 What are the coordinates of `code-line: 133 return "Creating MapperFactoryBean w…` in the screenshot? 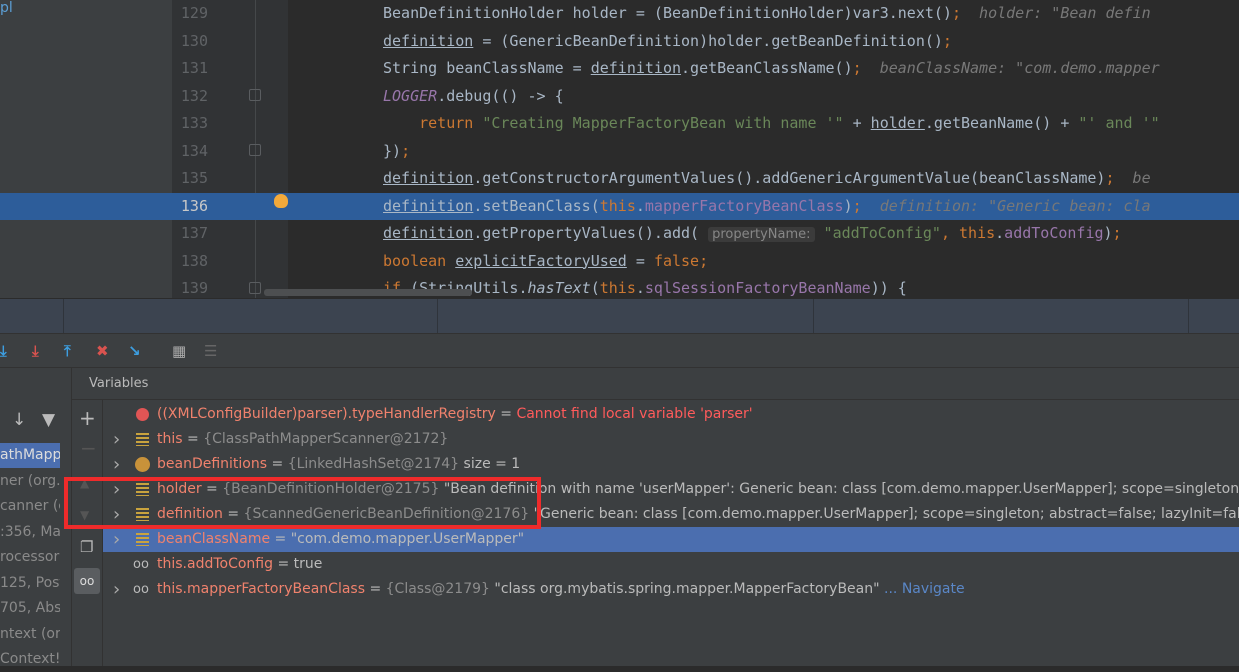 It's located at (619, 124).